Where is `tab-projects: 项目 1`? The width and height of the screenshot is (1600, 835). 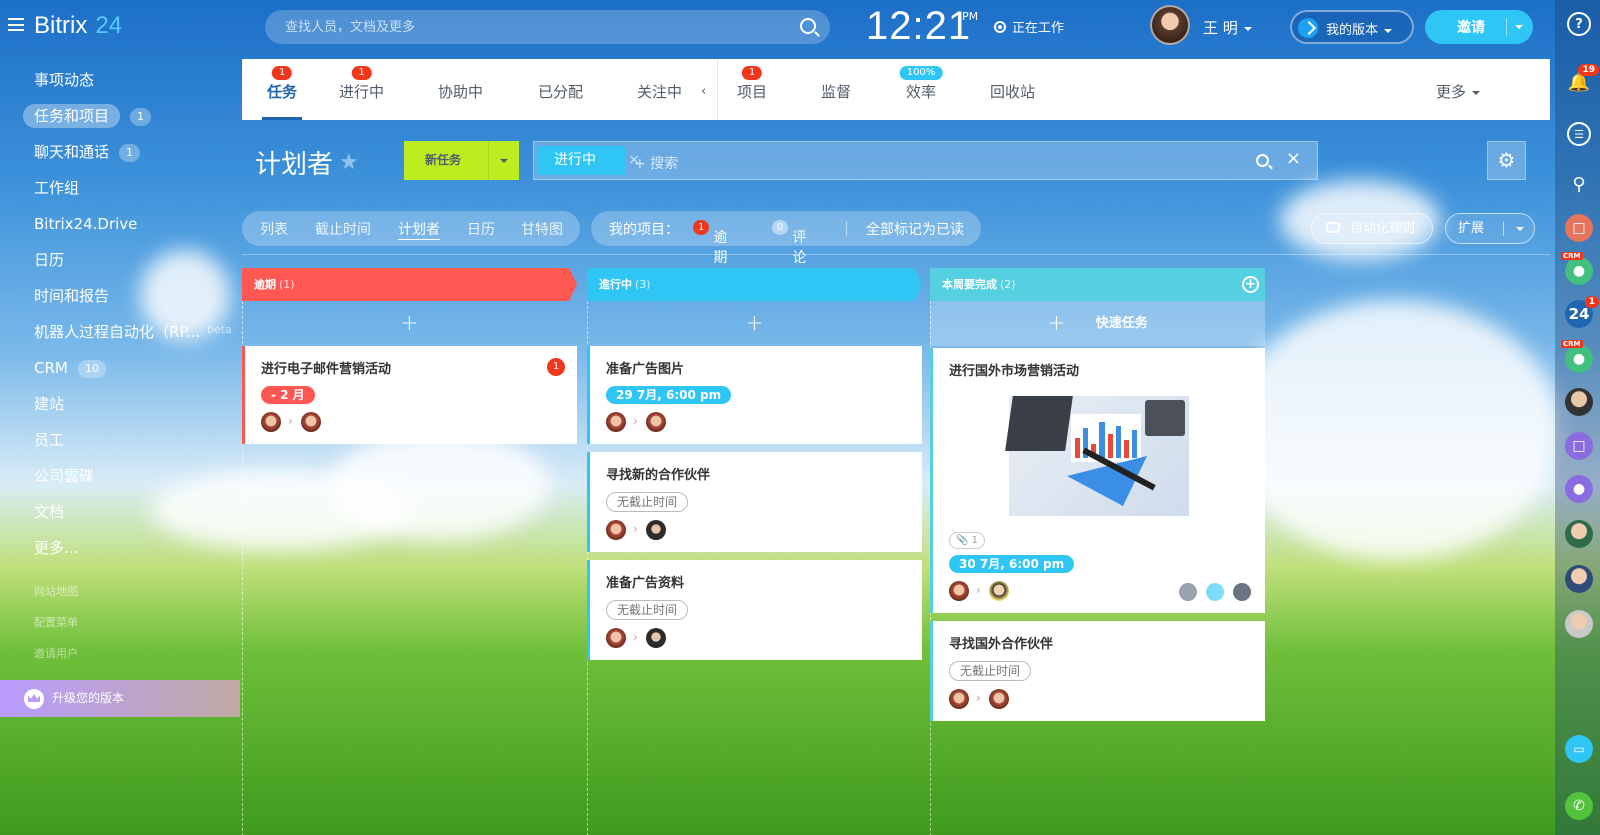
tab-projects: 项目 1 is located at coordinates (752, 84).